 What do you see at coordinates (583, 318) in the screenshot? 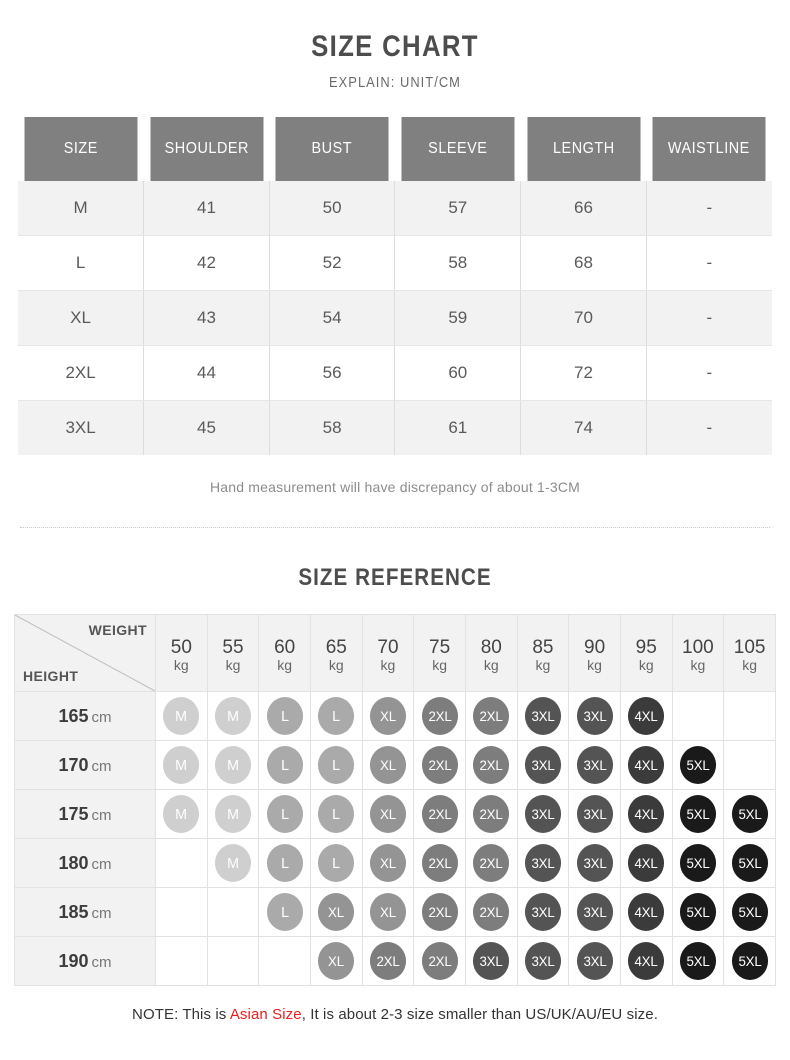
I see `measurement-cell: 70` at bounding box center [583, 318].